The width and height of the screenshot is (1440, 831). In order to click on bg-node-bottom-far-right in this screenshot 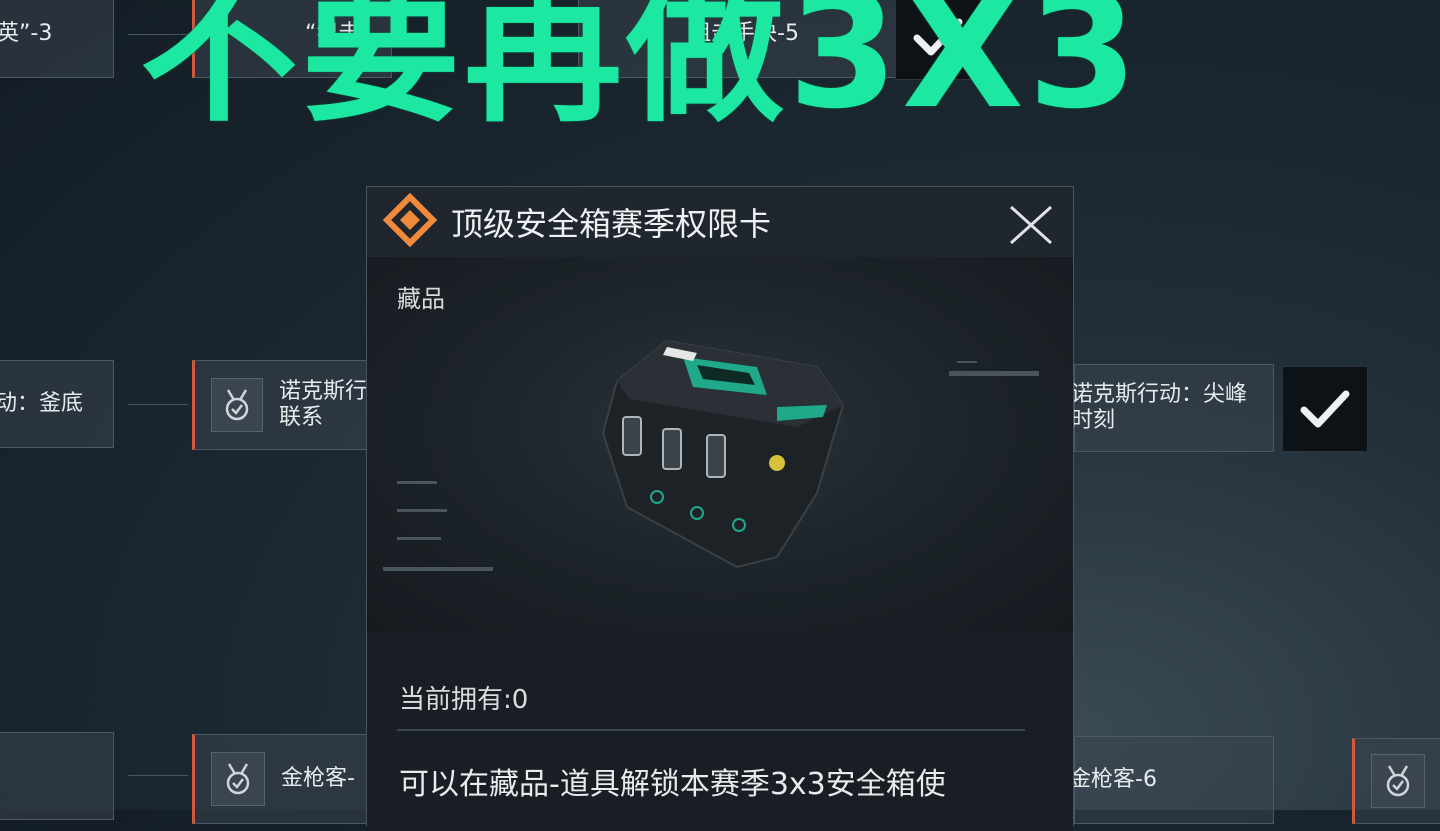, I will do `click(1396, 781)`.